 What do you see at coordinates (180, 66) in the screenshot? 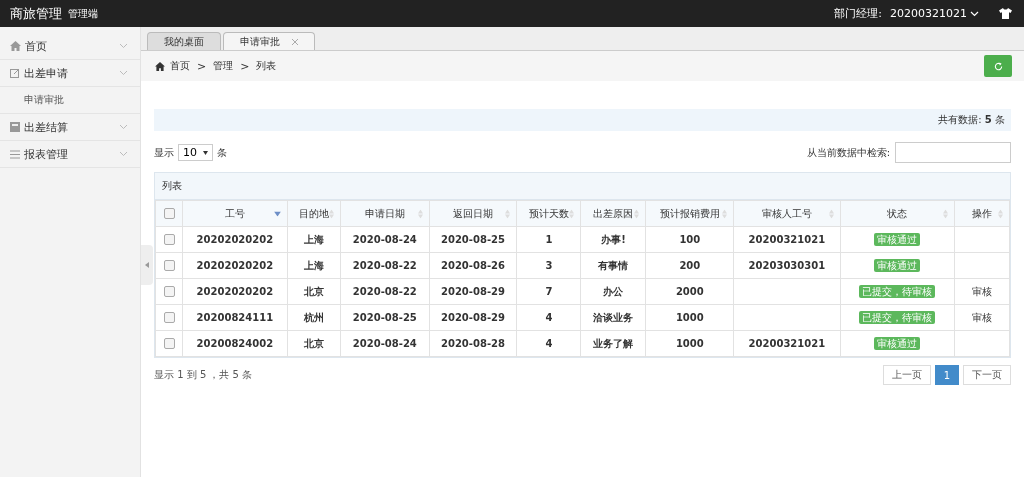
I see `breadcrumb-item: 首页` at bounding box center [180, 66].